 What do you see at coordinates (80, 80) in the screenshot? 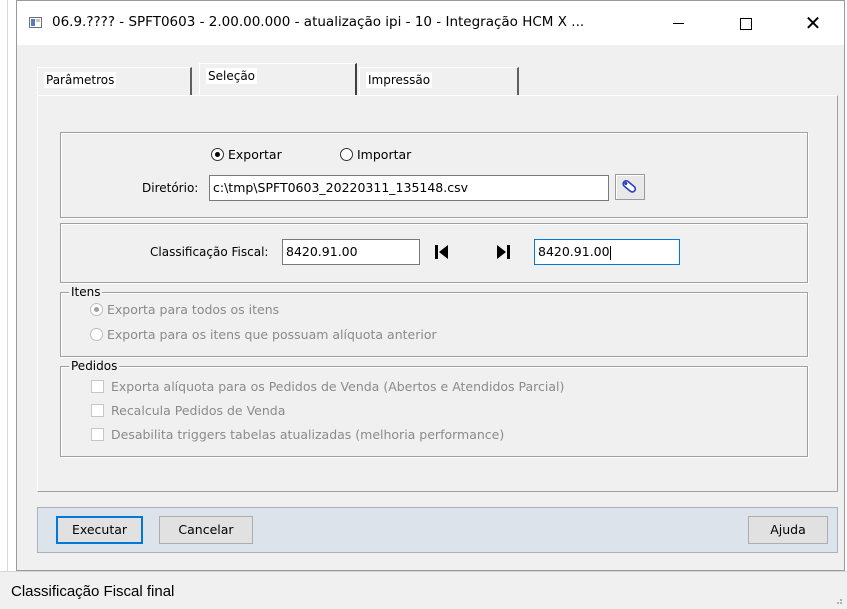
I see `tab-label: Parâmetros` at bounding box center [80, 80].